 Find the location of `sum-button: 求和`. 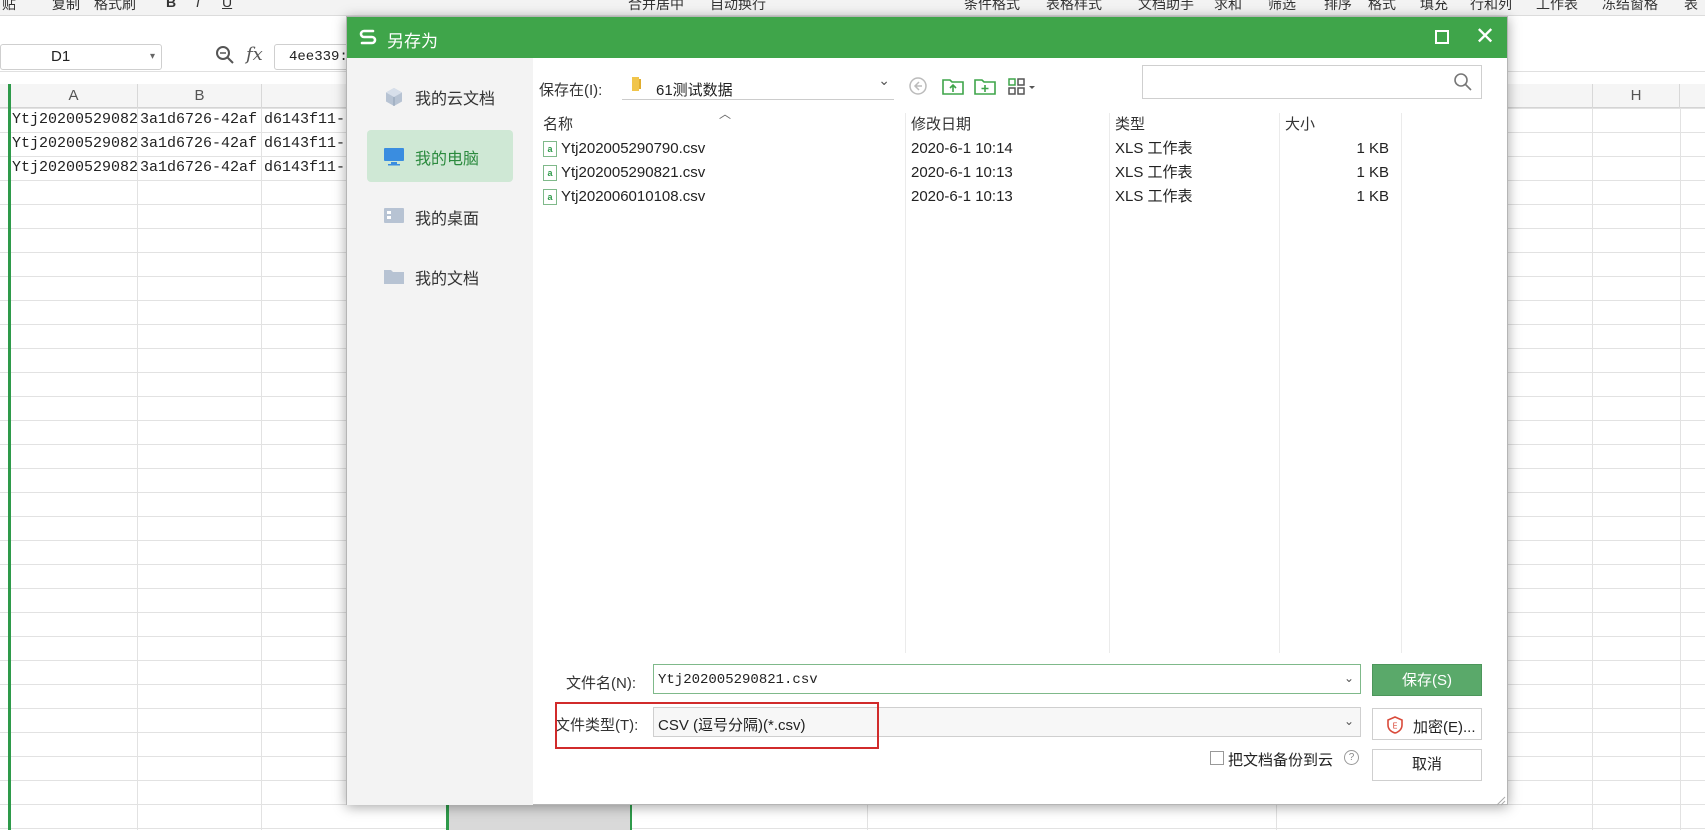

sum-button: 求和 is located at coordinates (1228, 7).